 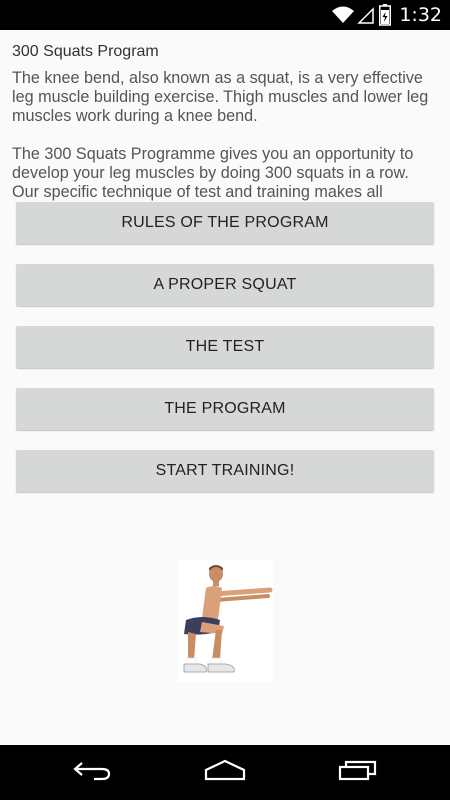 What do you see at coordinates (225, 409) in the screenshot?
I see `program-button: THE PROGRAM` at bounding box center [225, 409].